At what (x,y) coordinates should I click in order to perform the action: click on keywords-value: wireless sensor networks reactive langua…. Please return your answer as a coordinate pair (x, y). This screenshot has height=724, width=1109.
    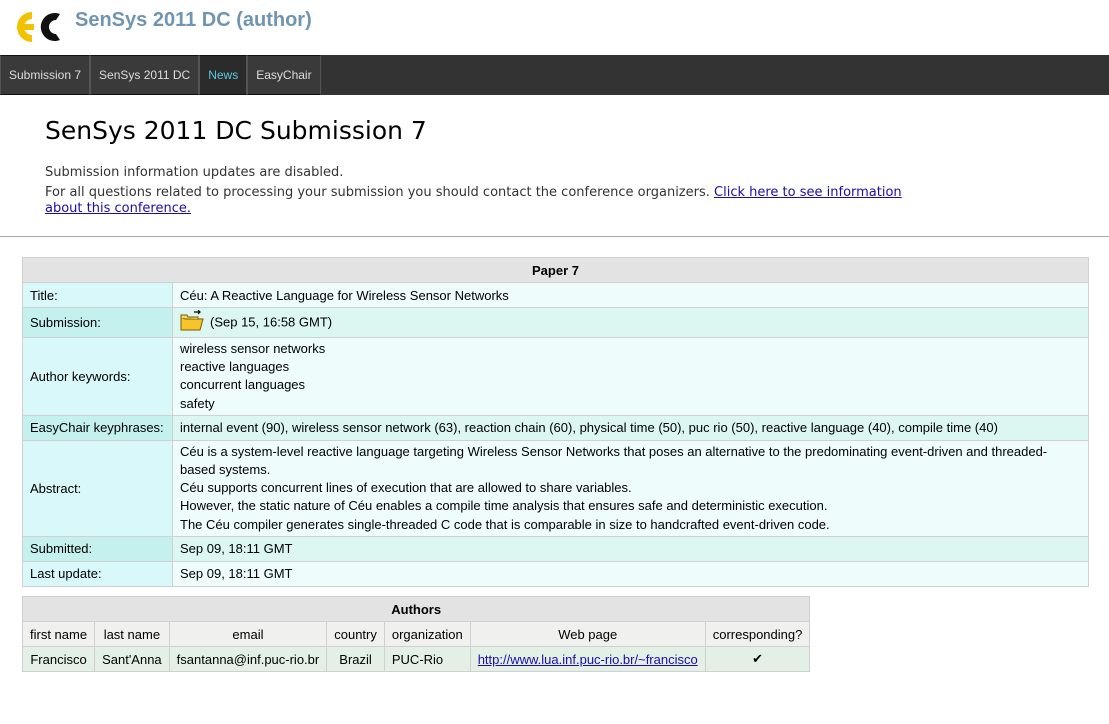
    Looking at the image, I should click on (630, 376).